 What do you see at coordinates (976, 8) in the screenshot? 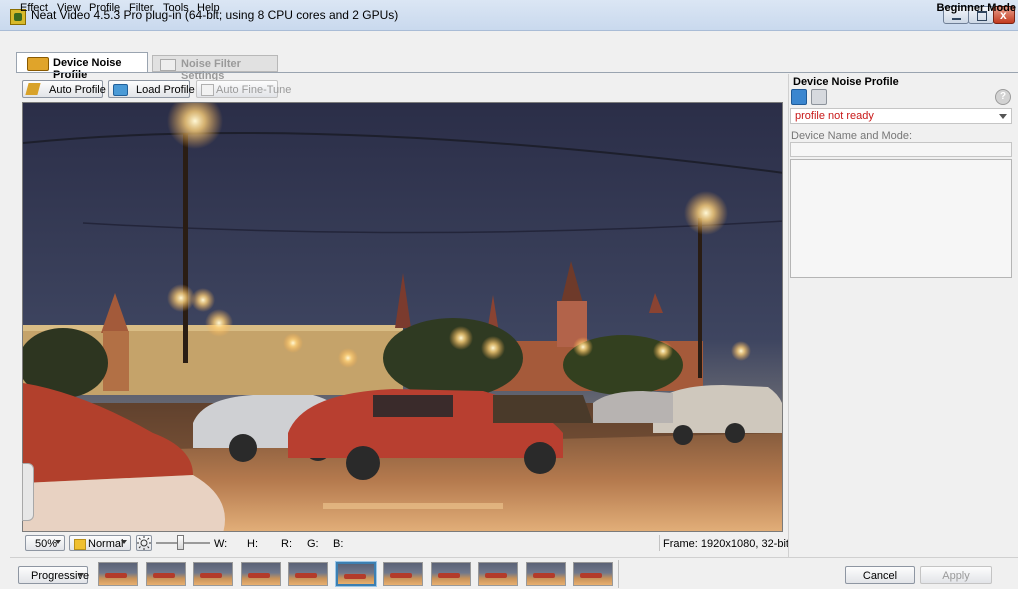
I see `mode-label: Beginner Mode` at bounding box center [976, 8].